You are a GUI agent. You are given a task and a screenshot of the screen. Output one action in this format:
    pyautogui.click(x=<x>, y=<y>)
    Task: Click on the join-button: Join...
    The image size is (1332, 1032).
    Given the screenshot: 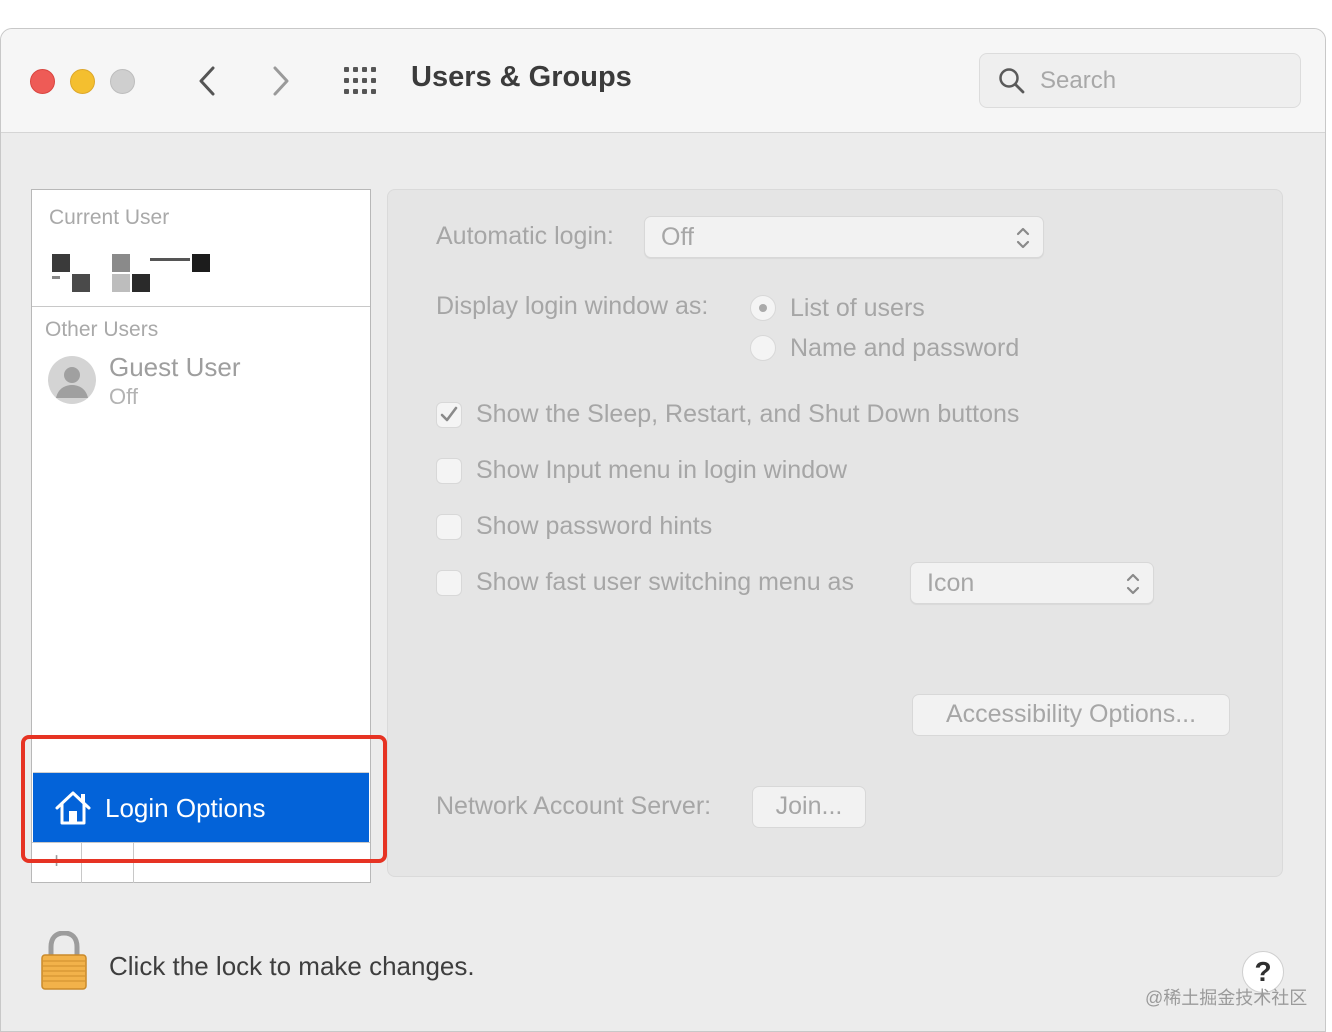 What is the action you would take?
    pyautogui.click(x=809, y=807)
    